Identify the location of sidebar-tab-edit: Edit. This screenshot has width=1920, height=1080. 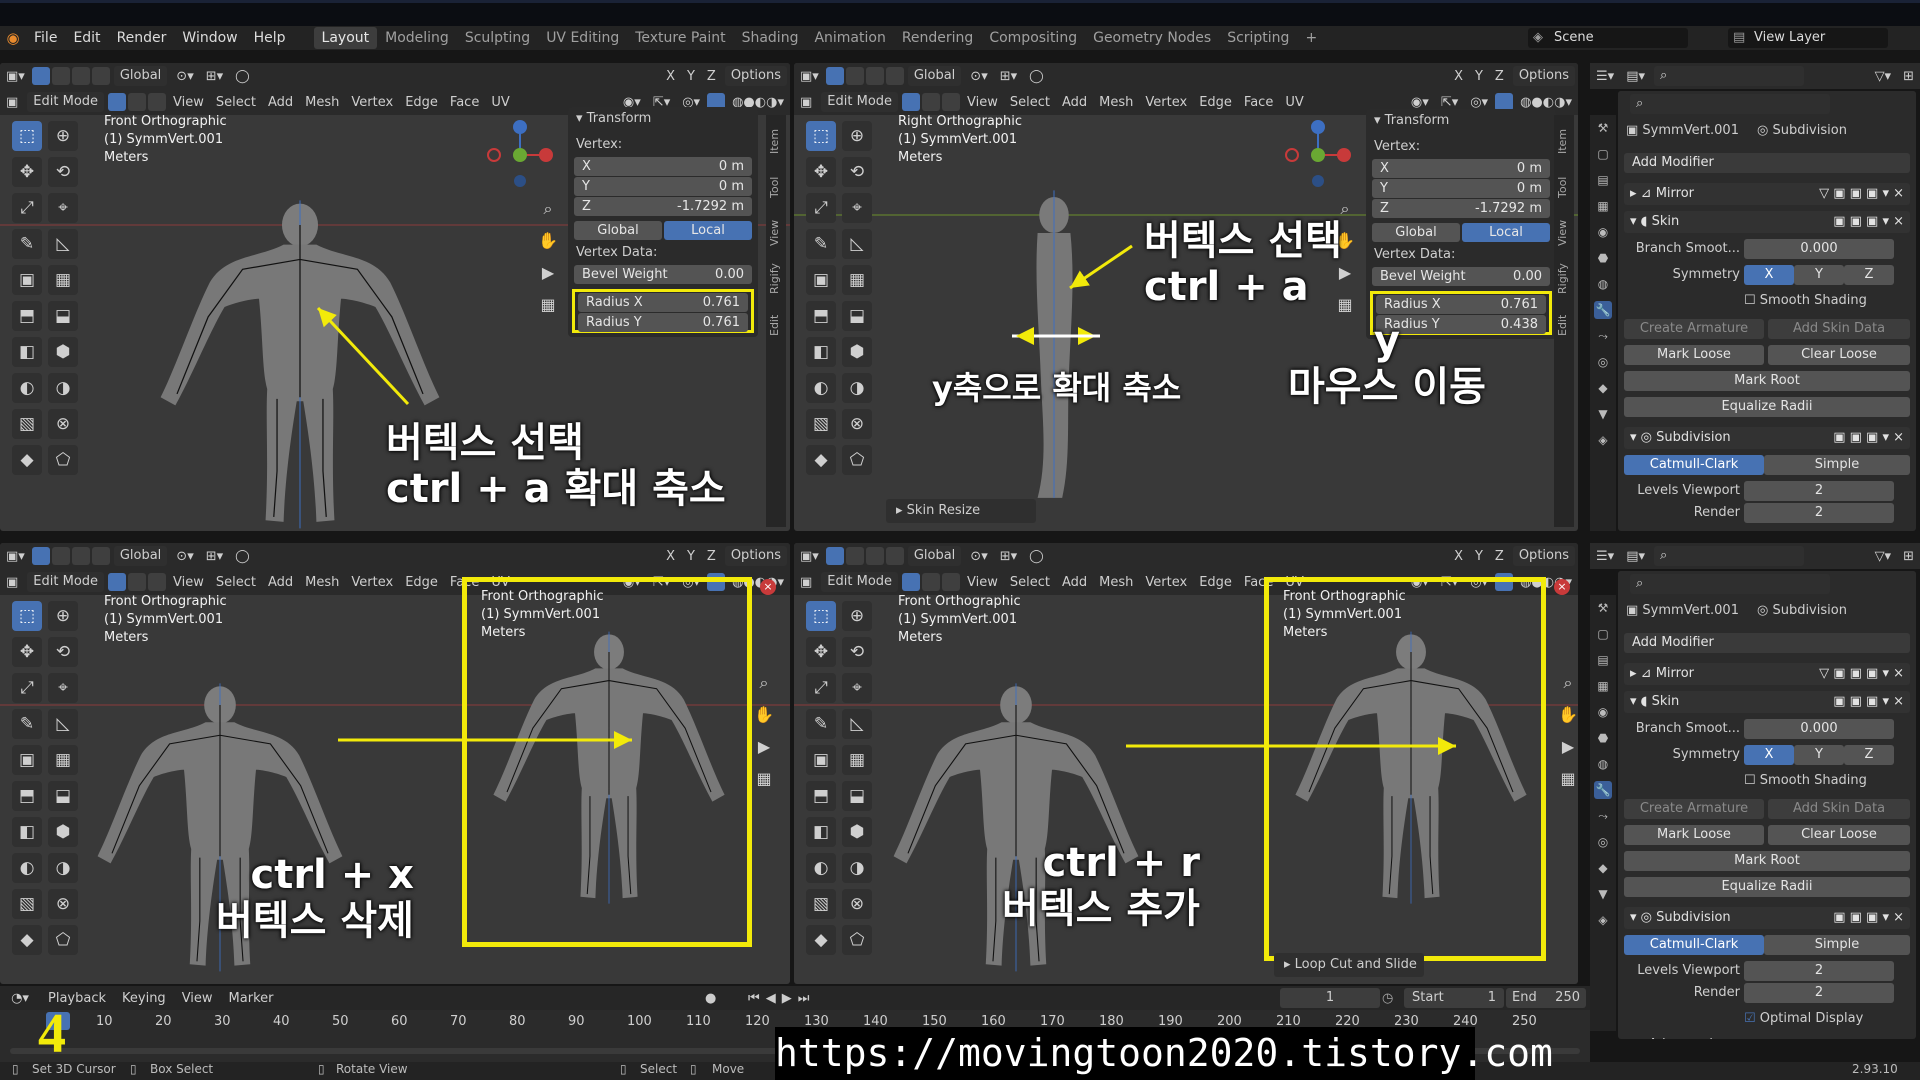
(776, 325).